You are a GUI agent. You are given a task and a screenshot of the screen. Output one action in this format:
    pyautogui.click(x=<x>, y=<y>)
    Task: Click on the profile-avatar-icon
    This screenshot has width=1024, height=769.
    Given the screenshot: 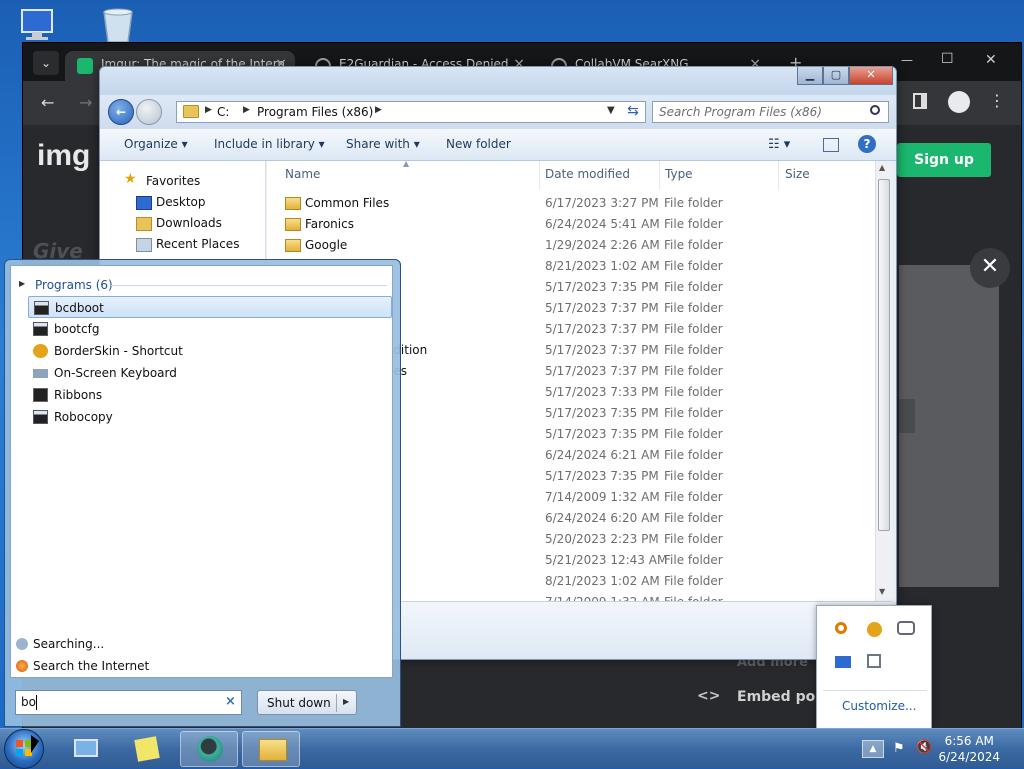 What is the action you would take?
    pyautogui.click(x=959, y=102)
    